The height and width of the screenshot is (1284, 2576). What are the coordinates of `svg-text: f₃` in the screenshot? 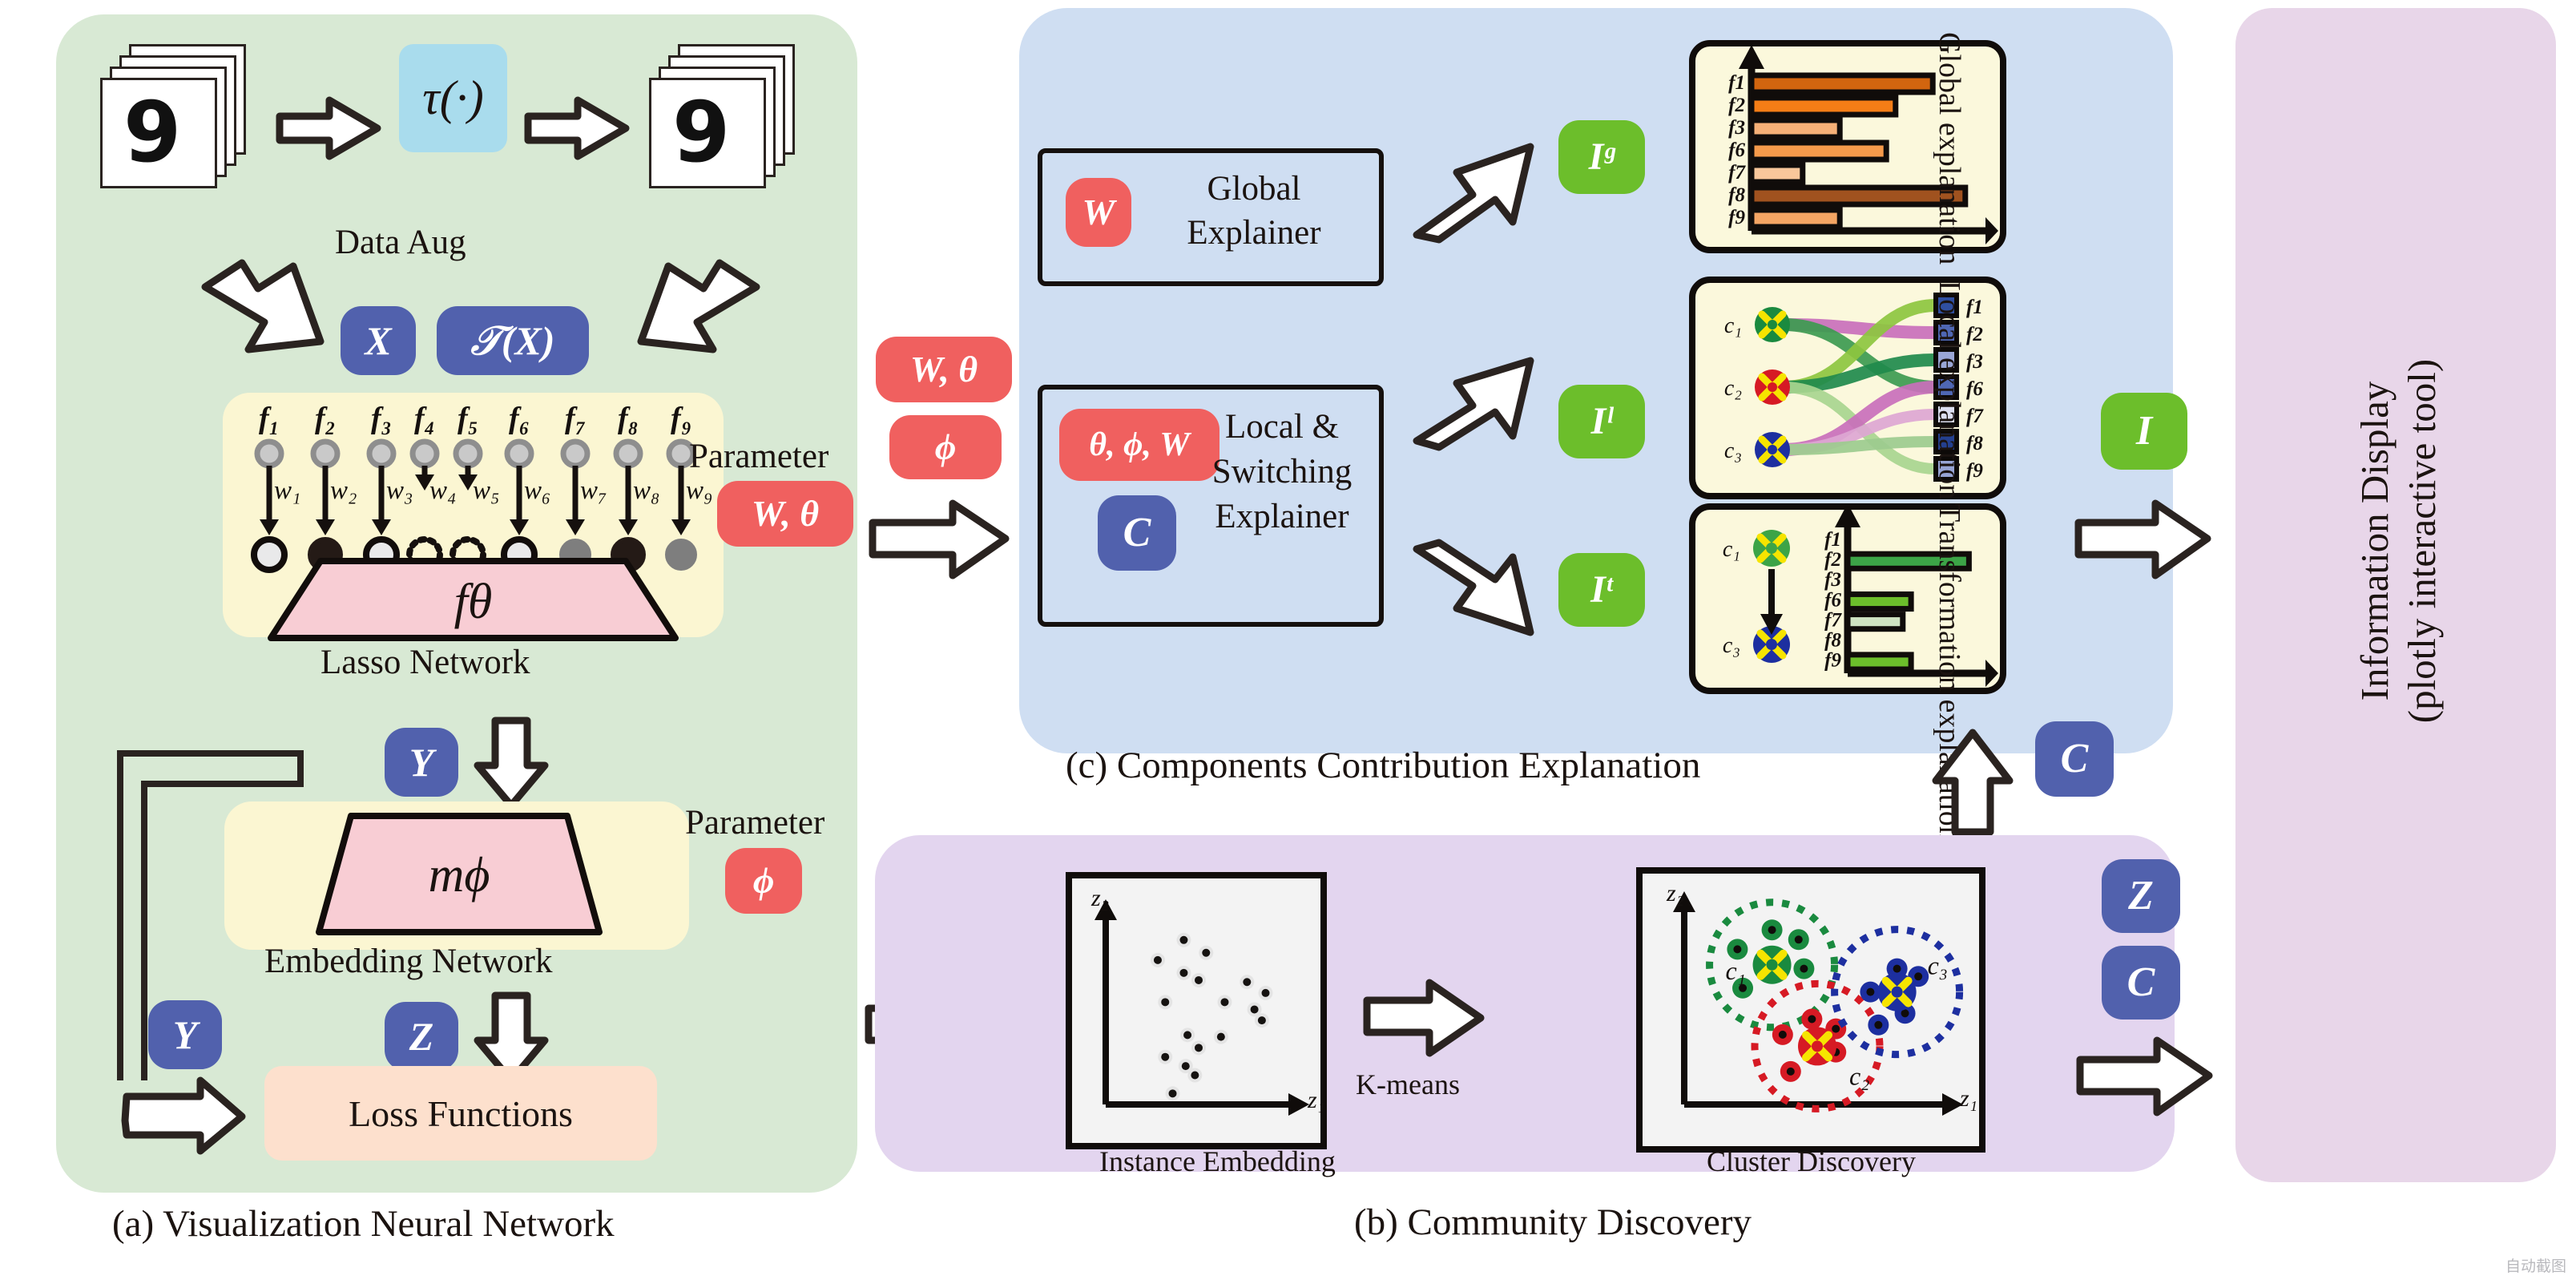 It's located at (381, 419).